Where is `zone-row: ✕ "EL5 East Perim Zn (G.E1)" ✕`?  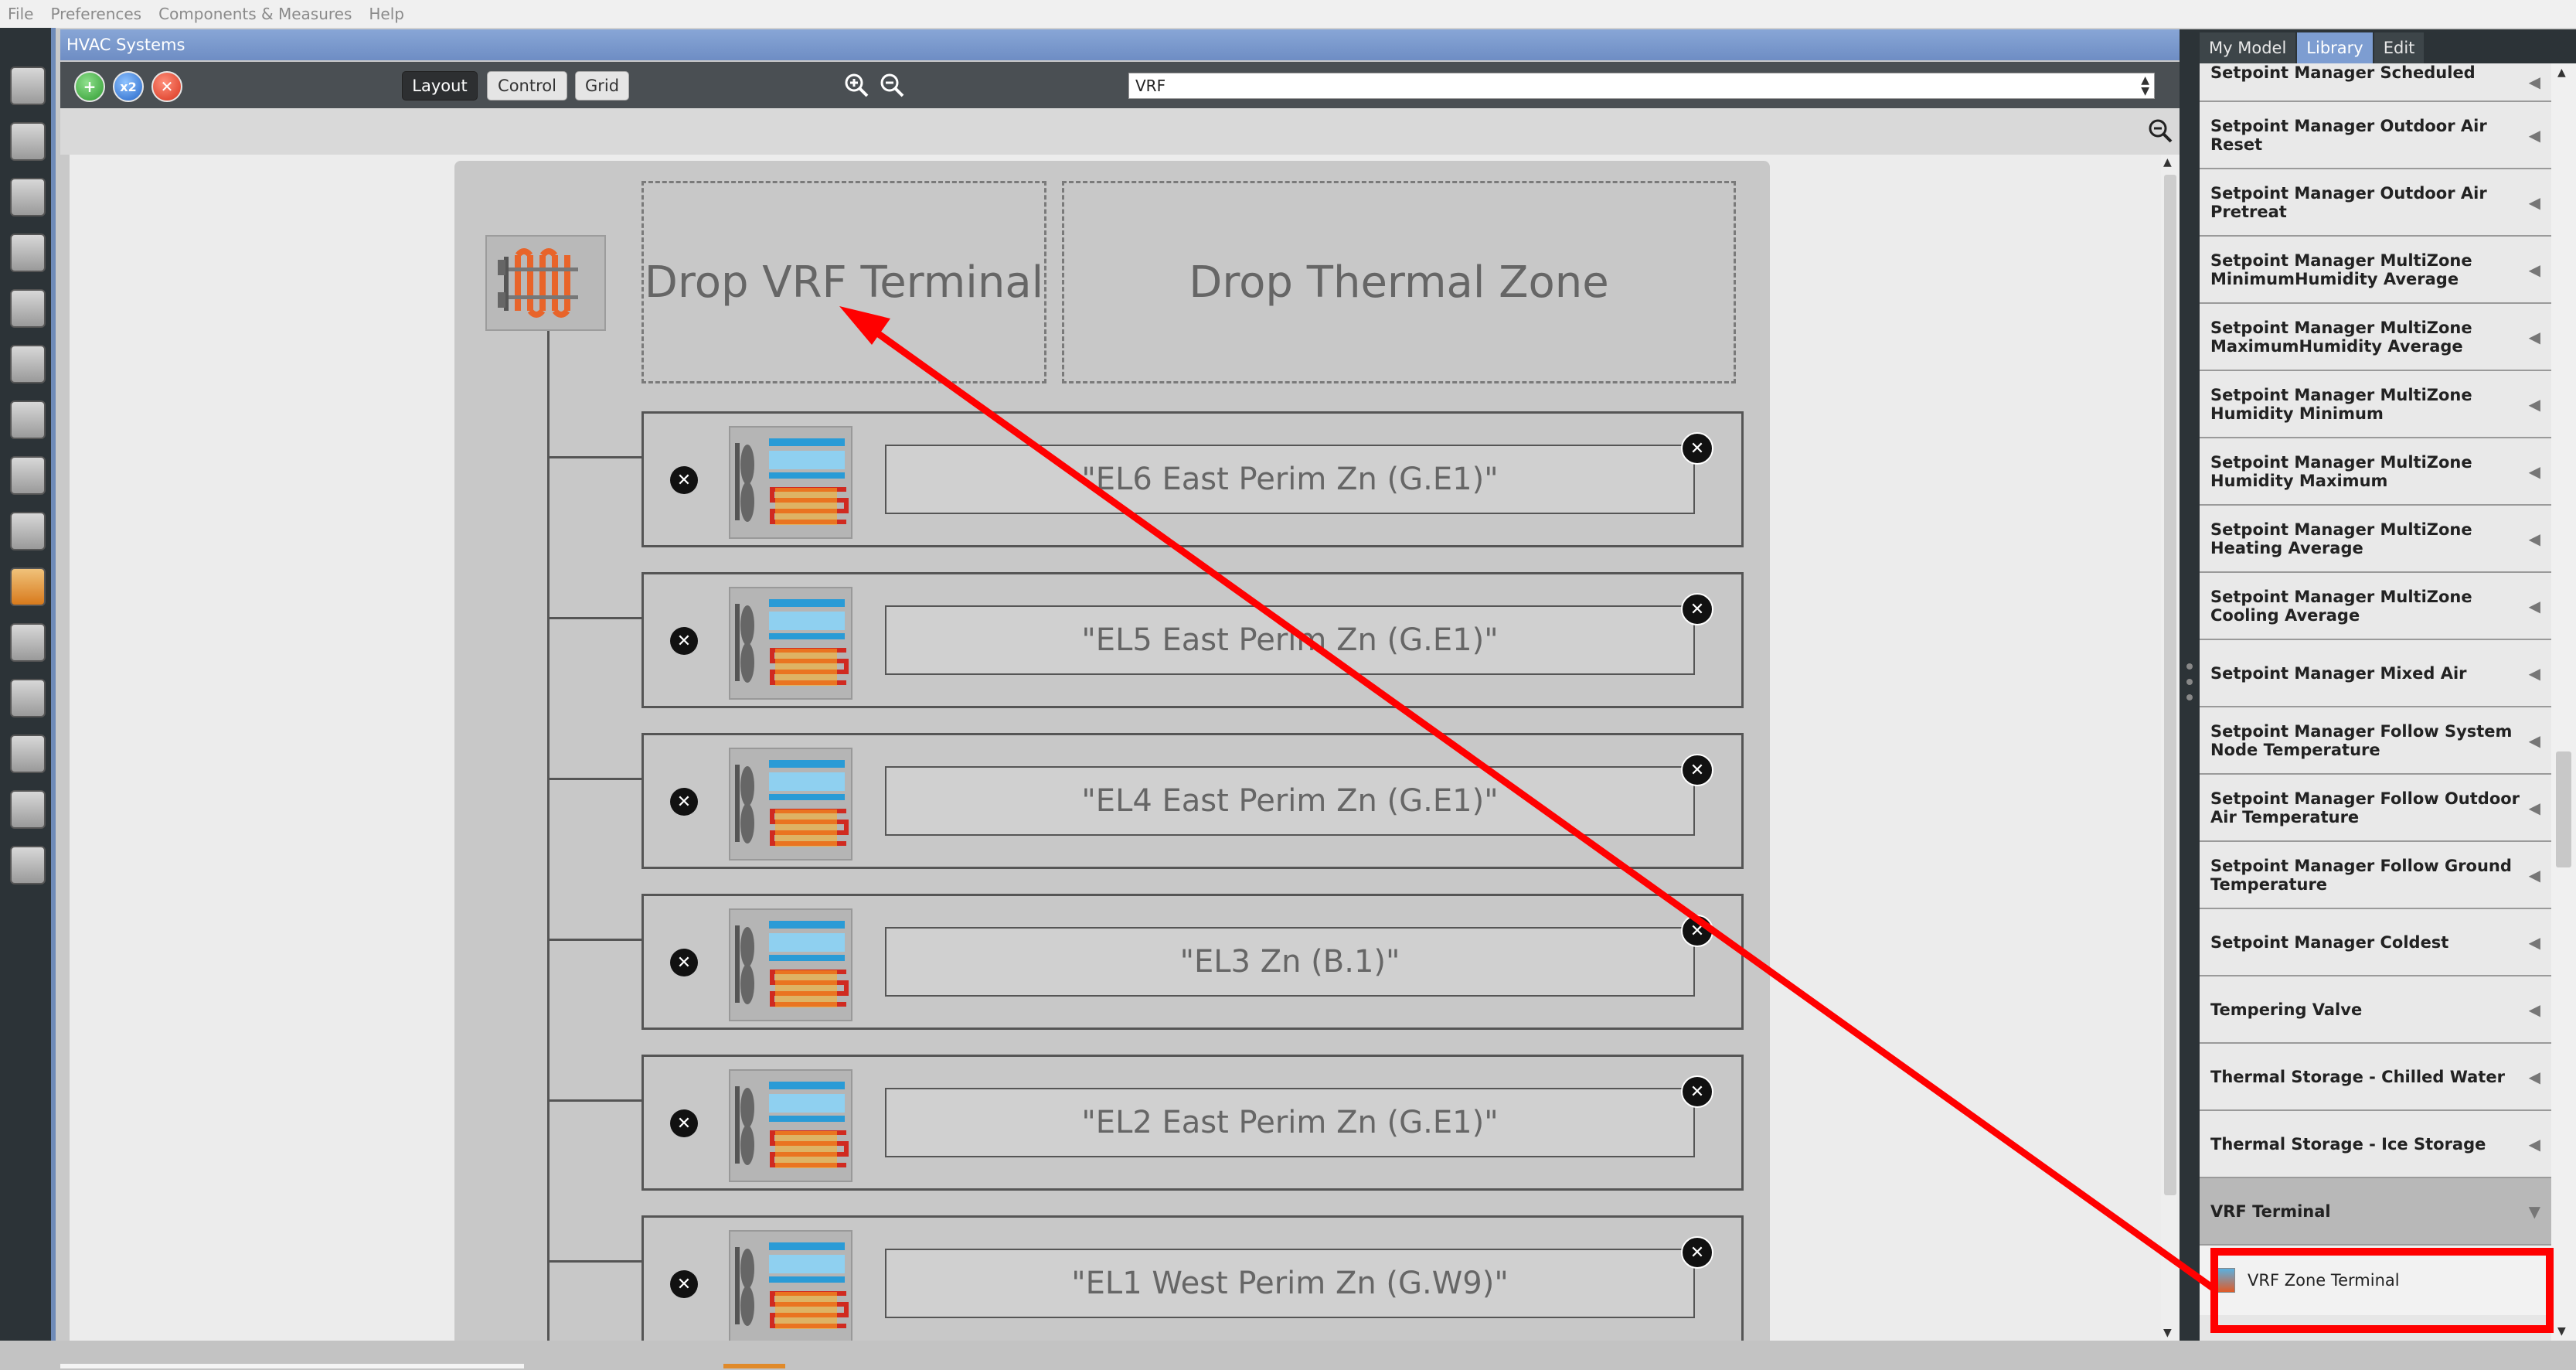
zone-row: ✕ "EL5 East Perim Zn (G.E1)" ✕ is located at coordinates (1192, 640).